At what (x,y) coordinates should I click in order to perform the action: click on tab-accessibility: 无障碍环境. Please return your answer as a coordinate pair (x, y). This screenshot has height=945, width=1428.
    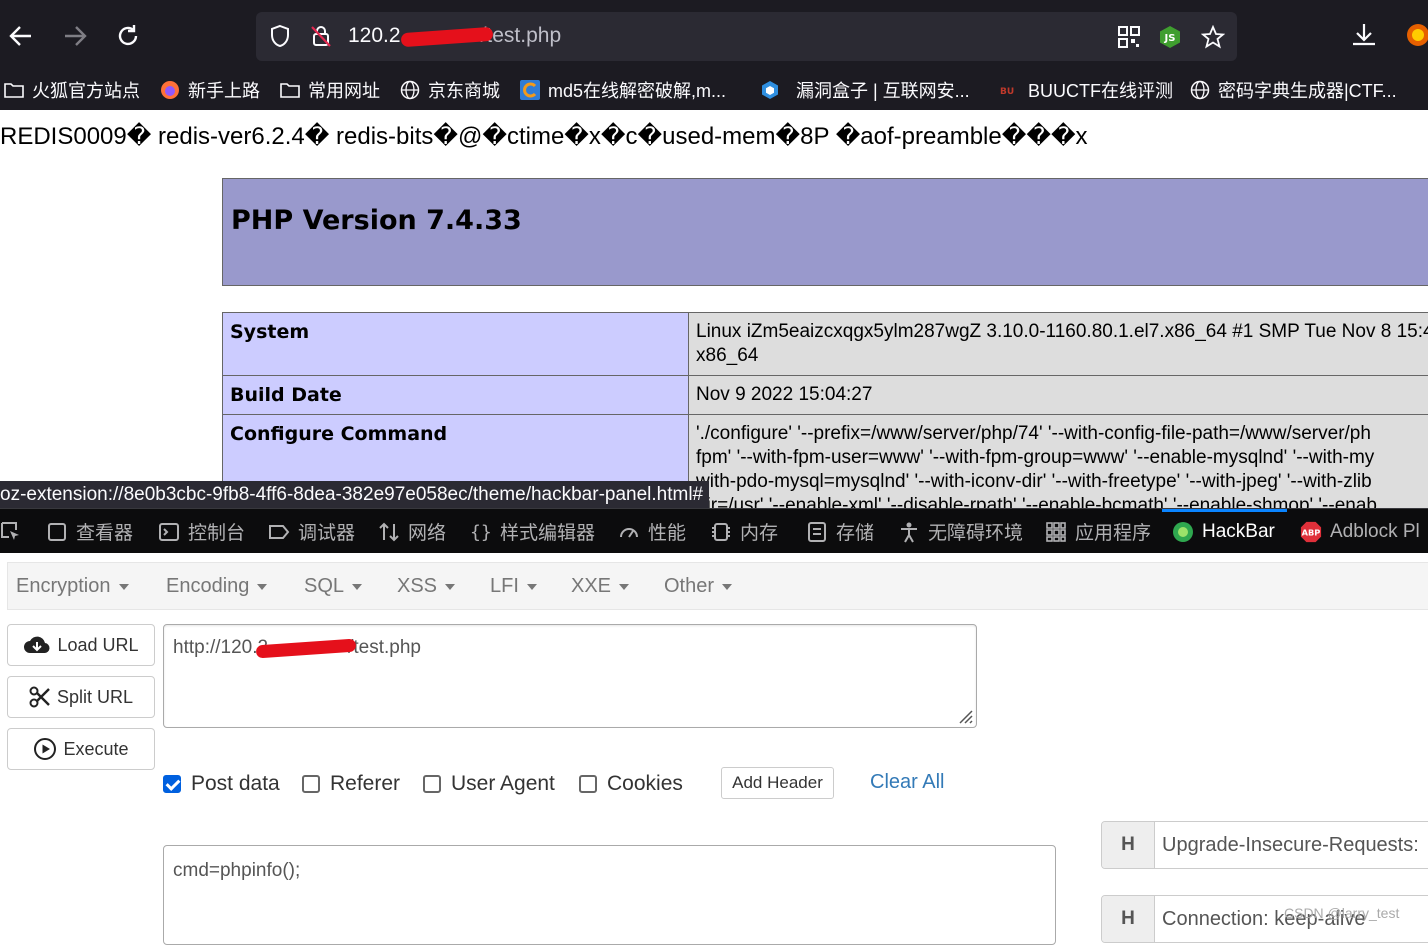
    Looking at the image, I should click on (960, 531).